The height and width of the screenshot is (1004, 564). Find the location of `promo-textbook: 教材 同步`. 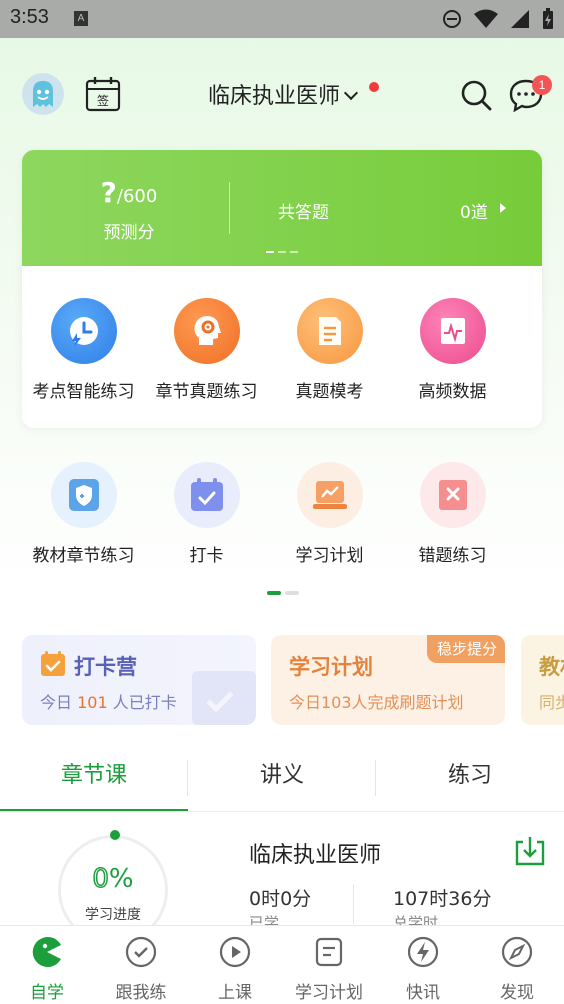

promo-textbook: 教材 同步 is located at coordinates (542, 680).